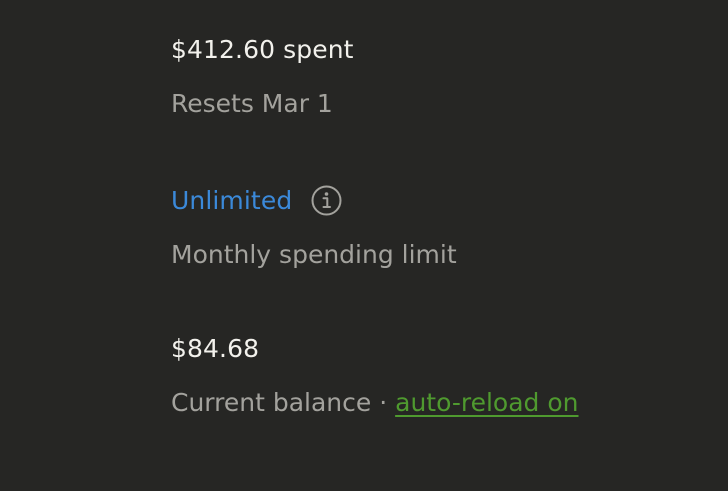 Image resolution: width=728 pixels, height=491 pixels. What do you see at coordinates (215, 348) in the screenshot?
I see `balance-amount: $84.68` at bounding box center [215, 348].